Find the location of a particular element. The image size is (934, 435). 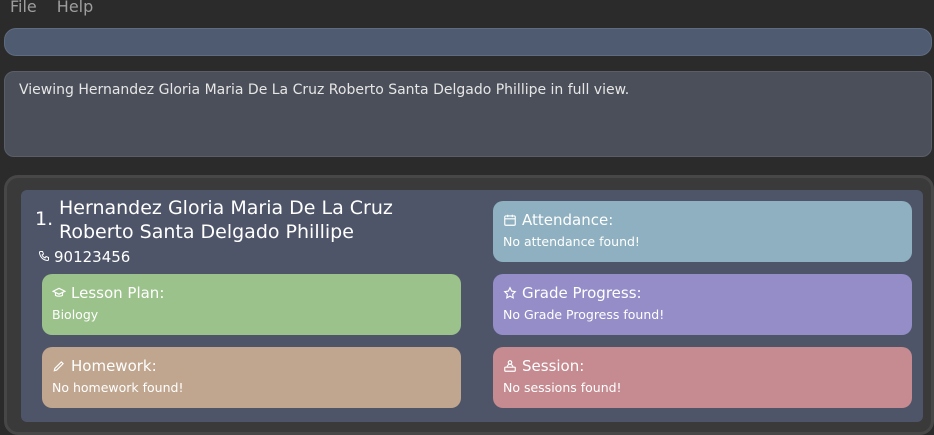

calendar-icon is located at coordinates (510, 220).